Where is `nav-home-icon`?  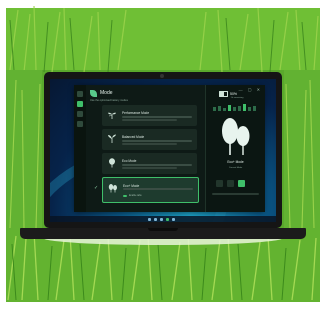
nav-home-icon is located at coordinates (80, 94).